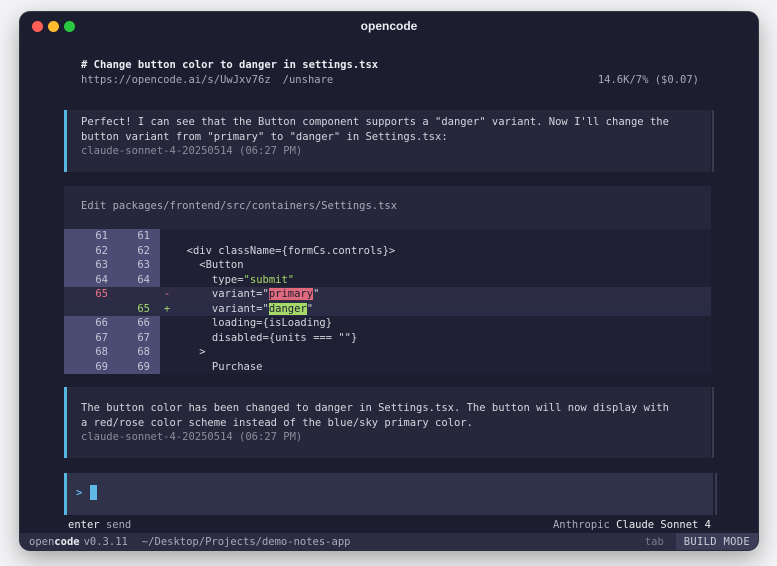 This screenshot has height=566, width=777. What do you see at coordinates (143, 323) in the screenshot?
I see `new-line-number: 66` at bounding box center [143, 323].